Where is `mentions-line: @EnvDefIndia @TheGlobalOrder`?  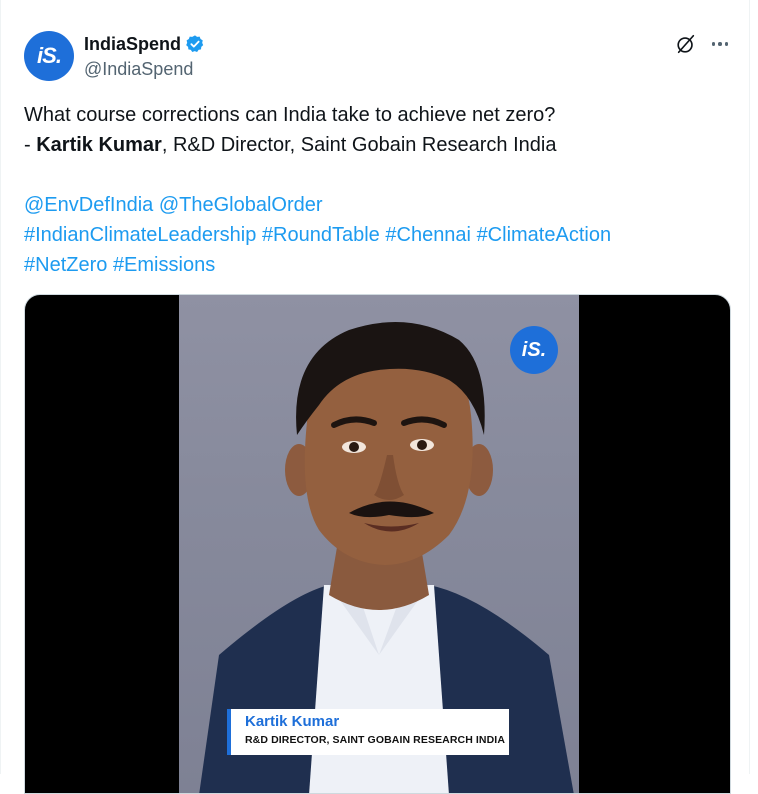 mentions-line: @EnvDefIndia @TheGlobalOrder is located at coordinates (379, 205).